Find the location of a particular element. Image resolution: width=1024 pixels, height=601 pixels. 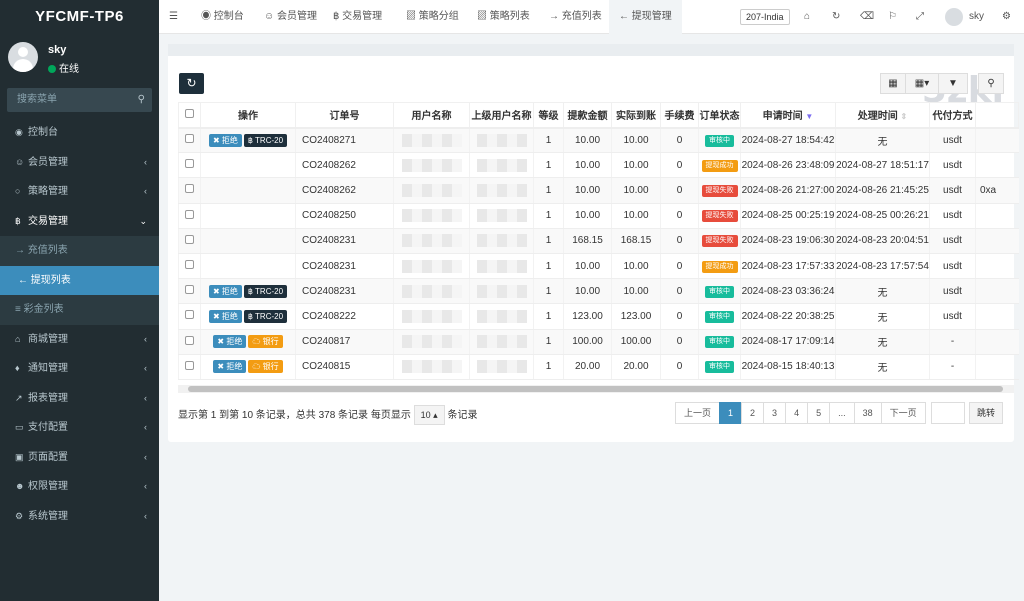

sidebar-item-dashboard: ◉ 控制台 is located at coordinates (79, 133).